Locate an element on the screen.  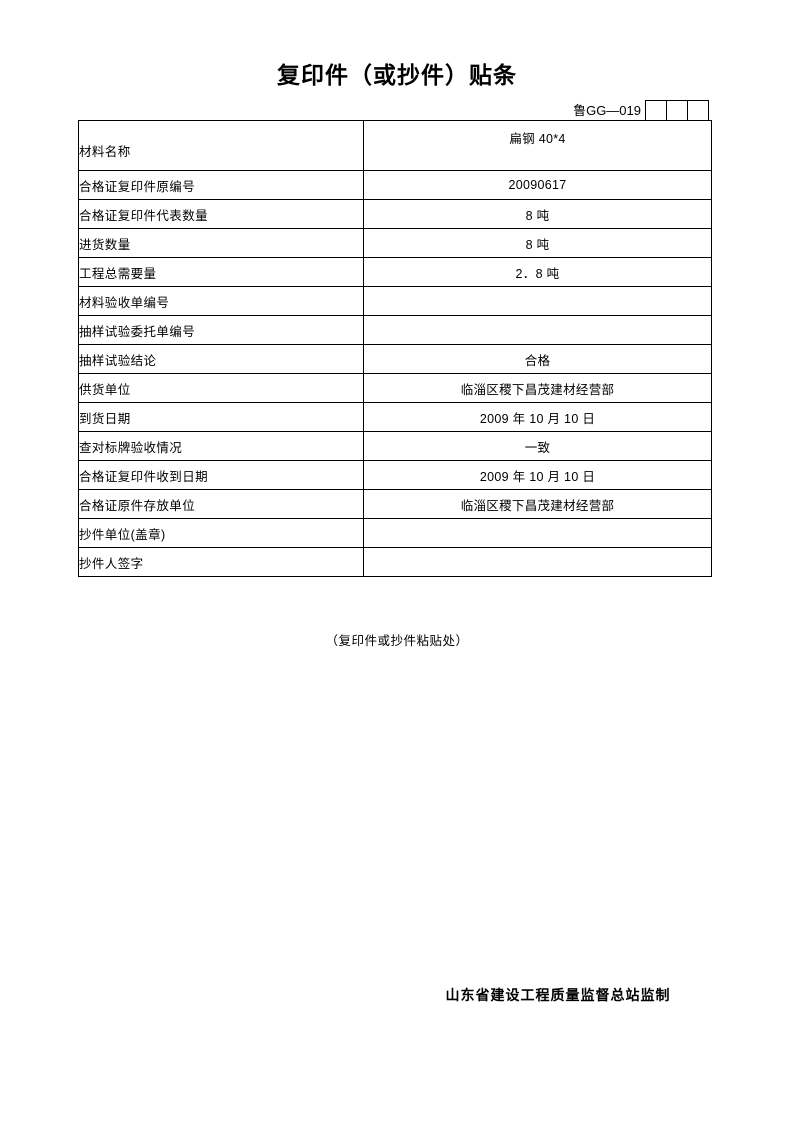
row-value-cert-copy-original-no: 20090617 is located at coordinates (537, 185).